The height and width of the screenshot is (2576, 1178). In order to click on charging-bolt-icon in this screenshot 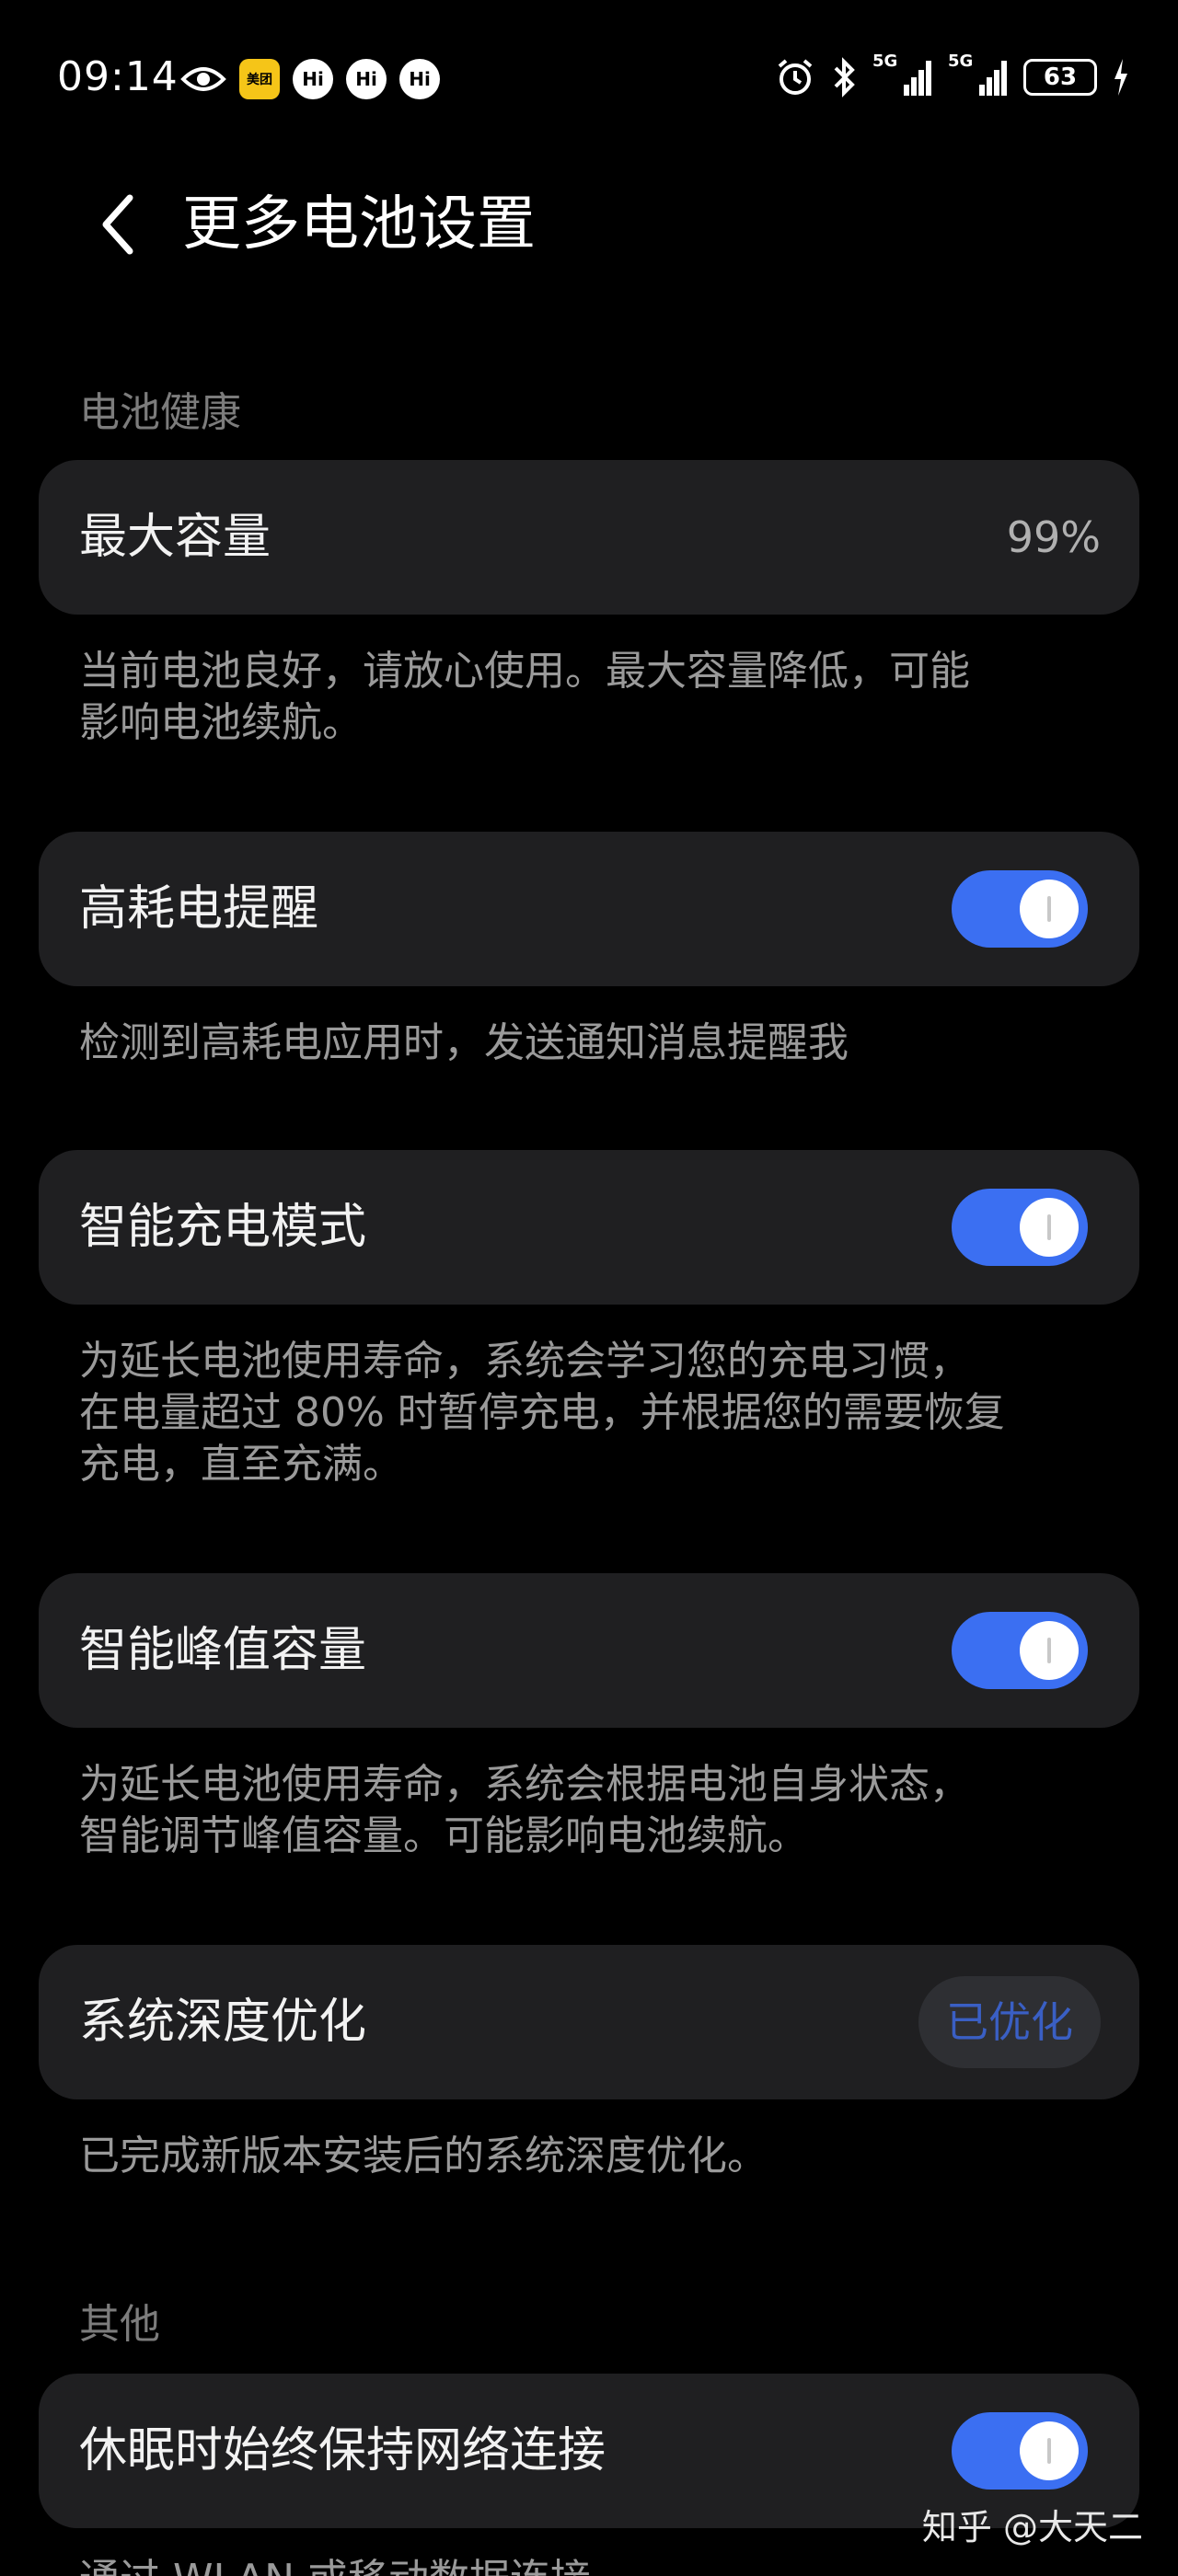, I will do `click(1120, 77)`.